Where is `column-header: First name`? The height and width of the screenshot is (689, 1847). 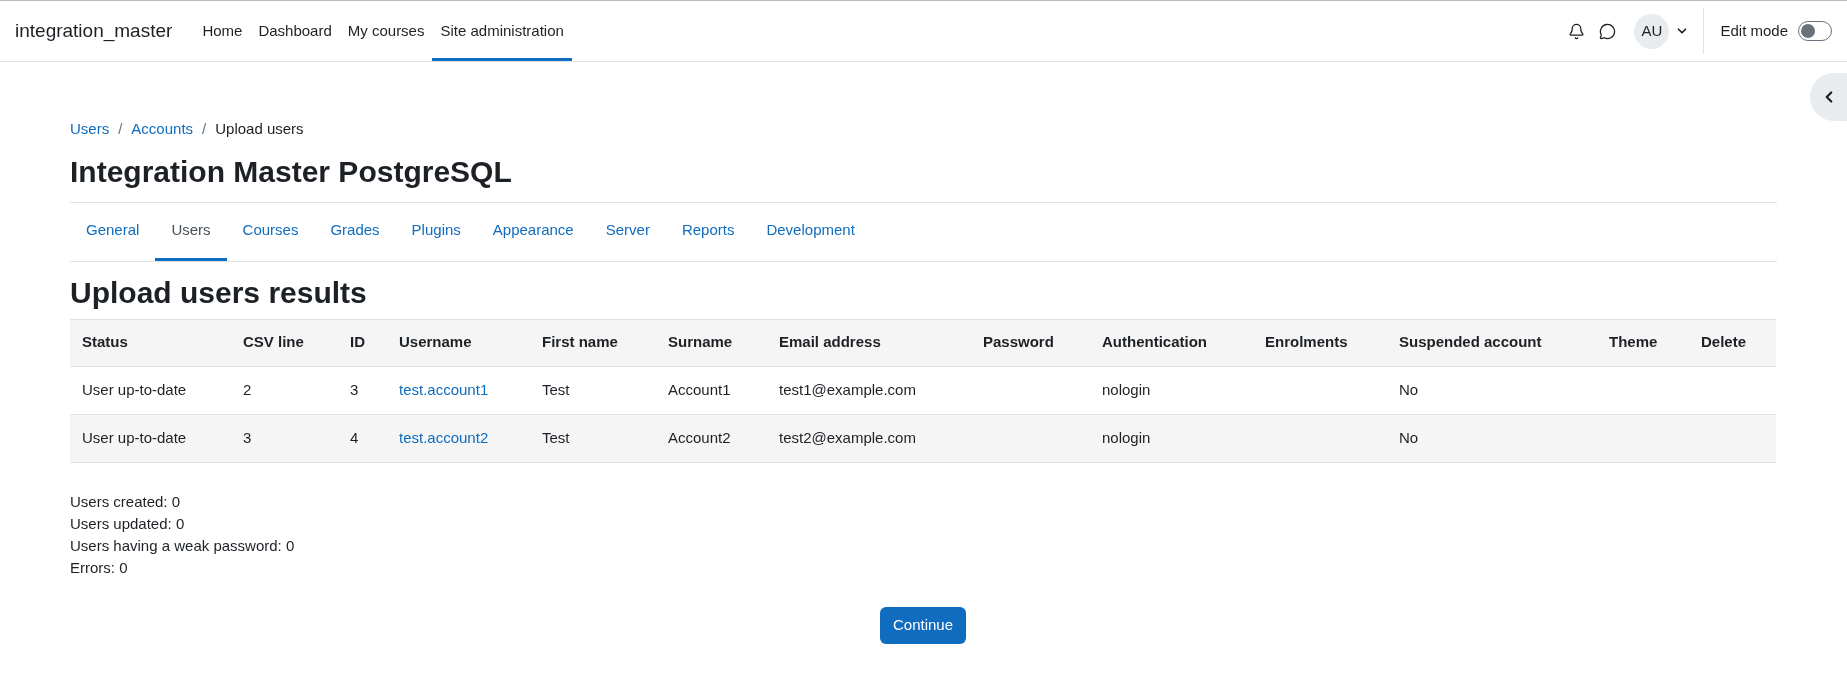
column-header: First name is located at coordinates (593, 342).